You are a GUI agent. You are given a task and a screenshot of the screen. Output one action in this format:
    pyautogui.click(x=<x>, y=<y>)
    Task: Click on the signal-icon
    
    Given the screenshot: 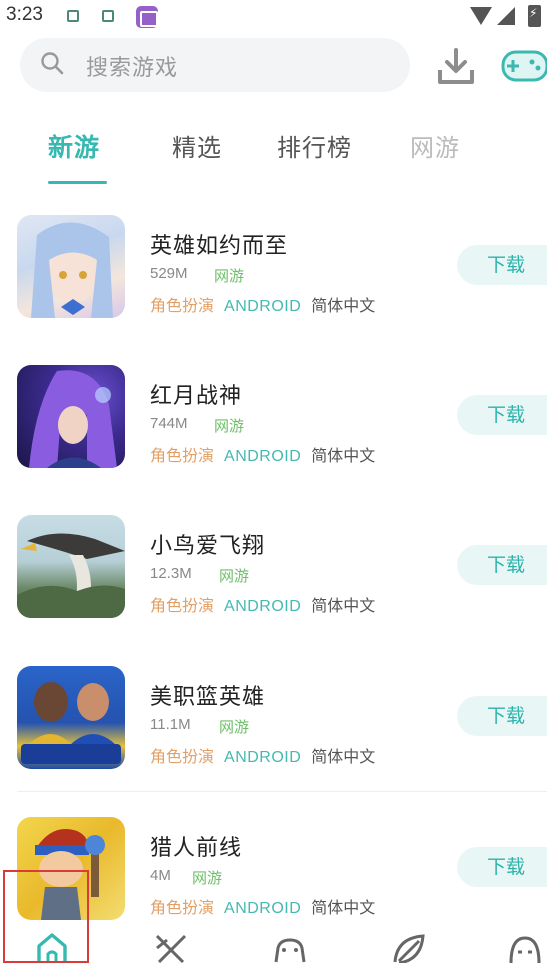 What is the action you would take?
    pyautogui.click(x=506, y=16)
    